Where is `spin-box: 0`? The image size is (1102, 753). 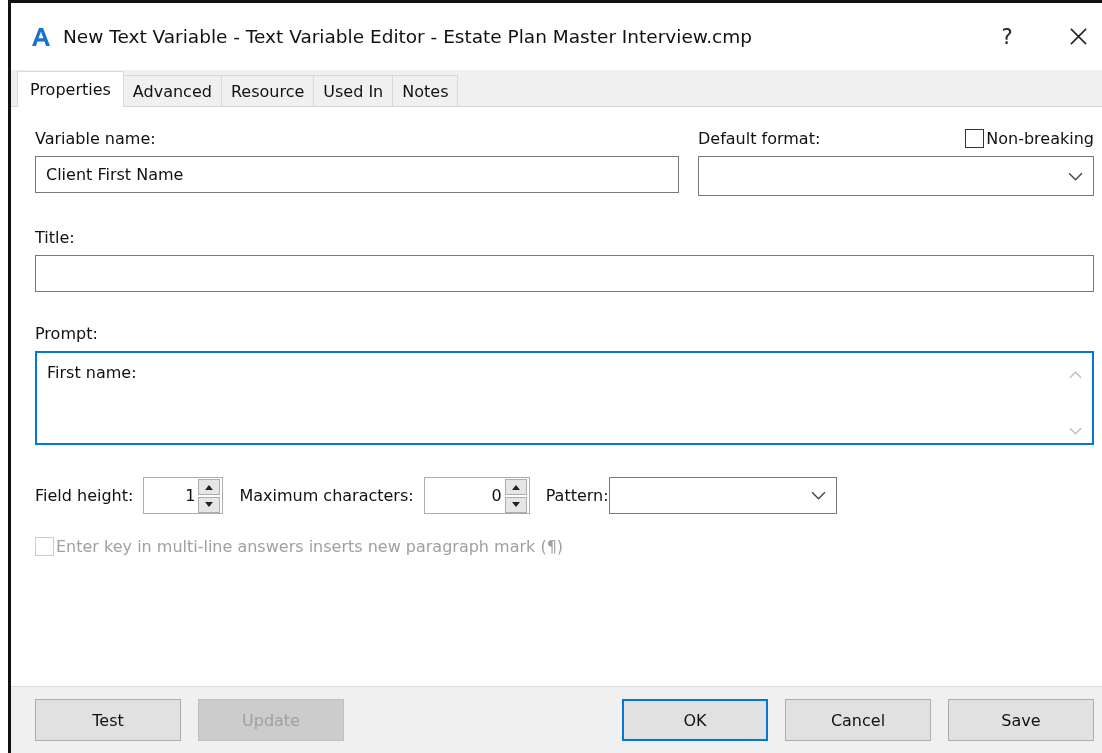
spin-box: 0 is located at coordinates (476, 495).